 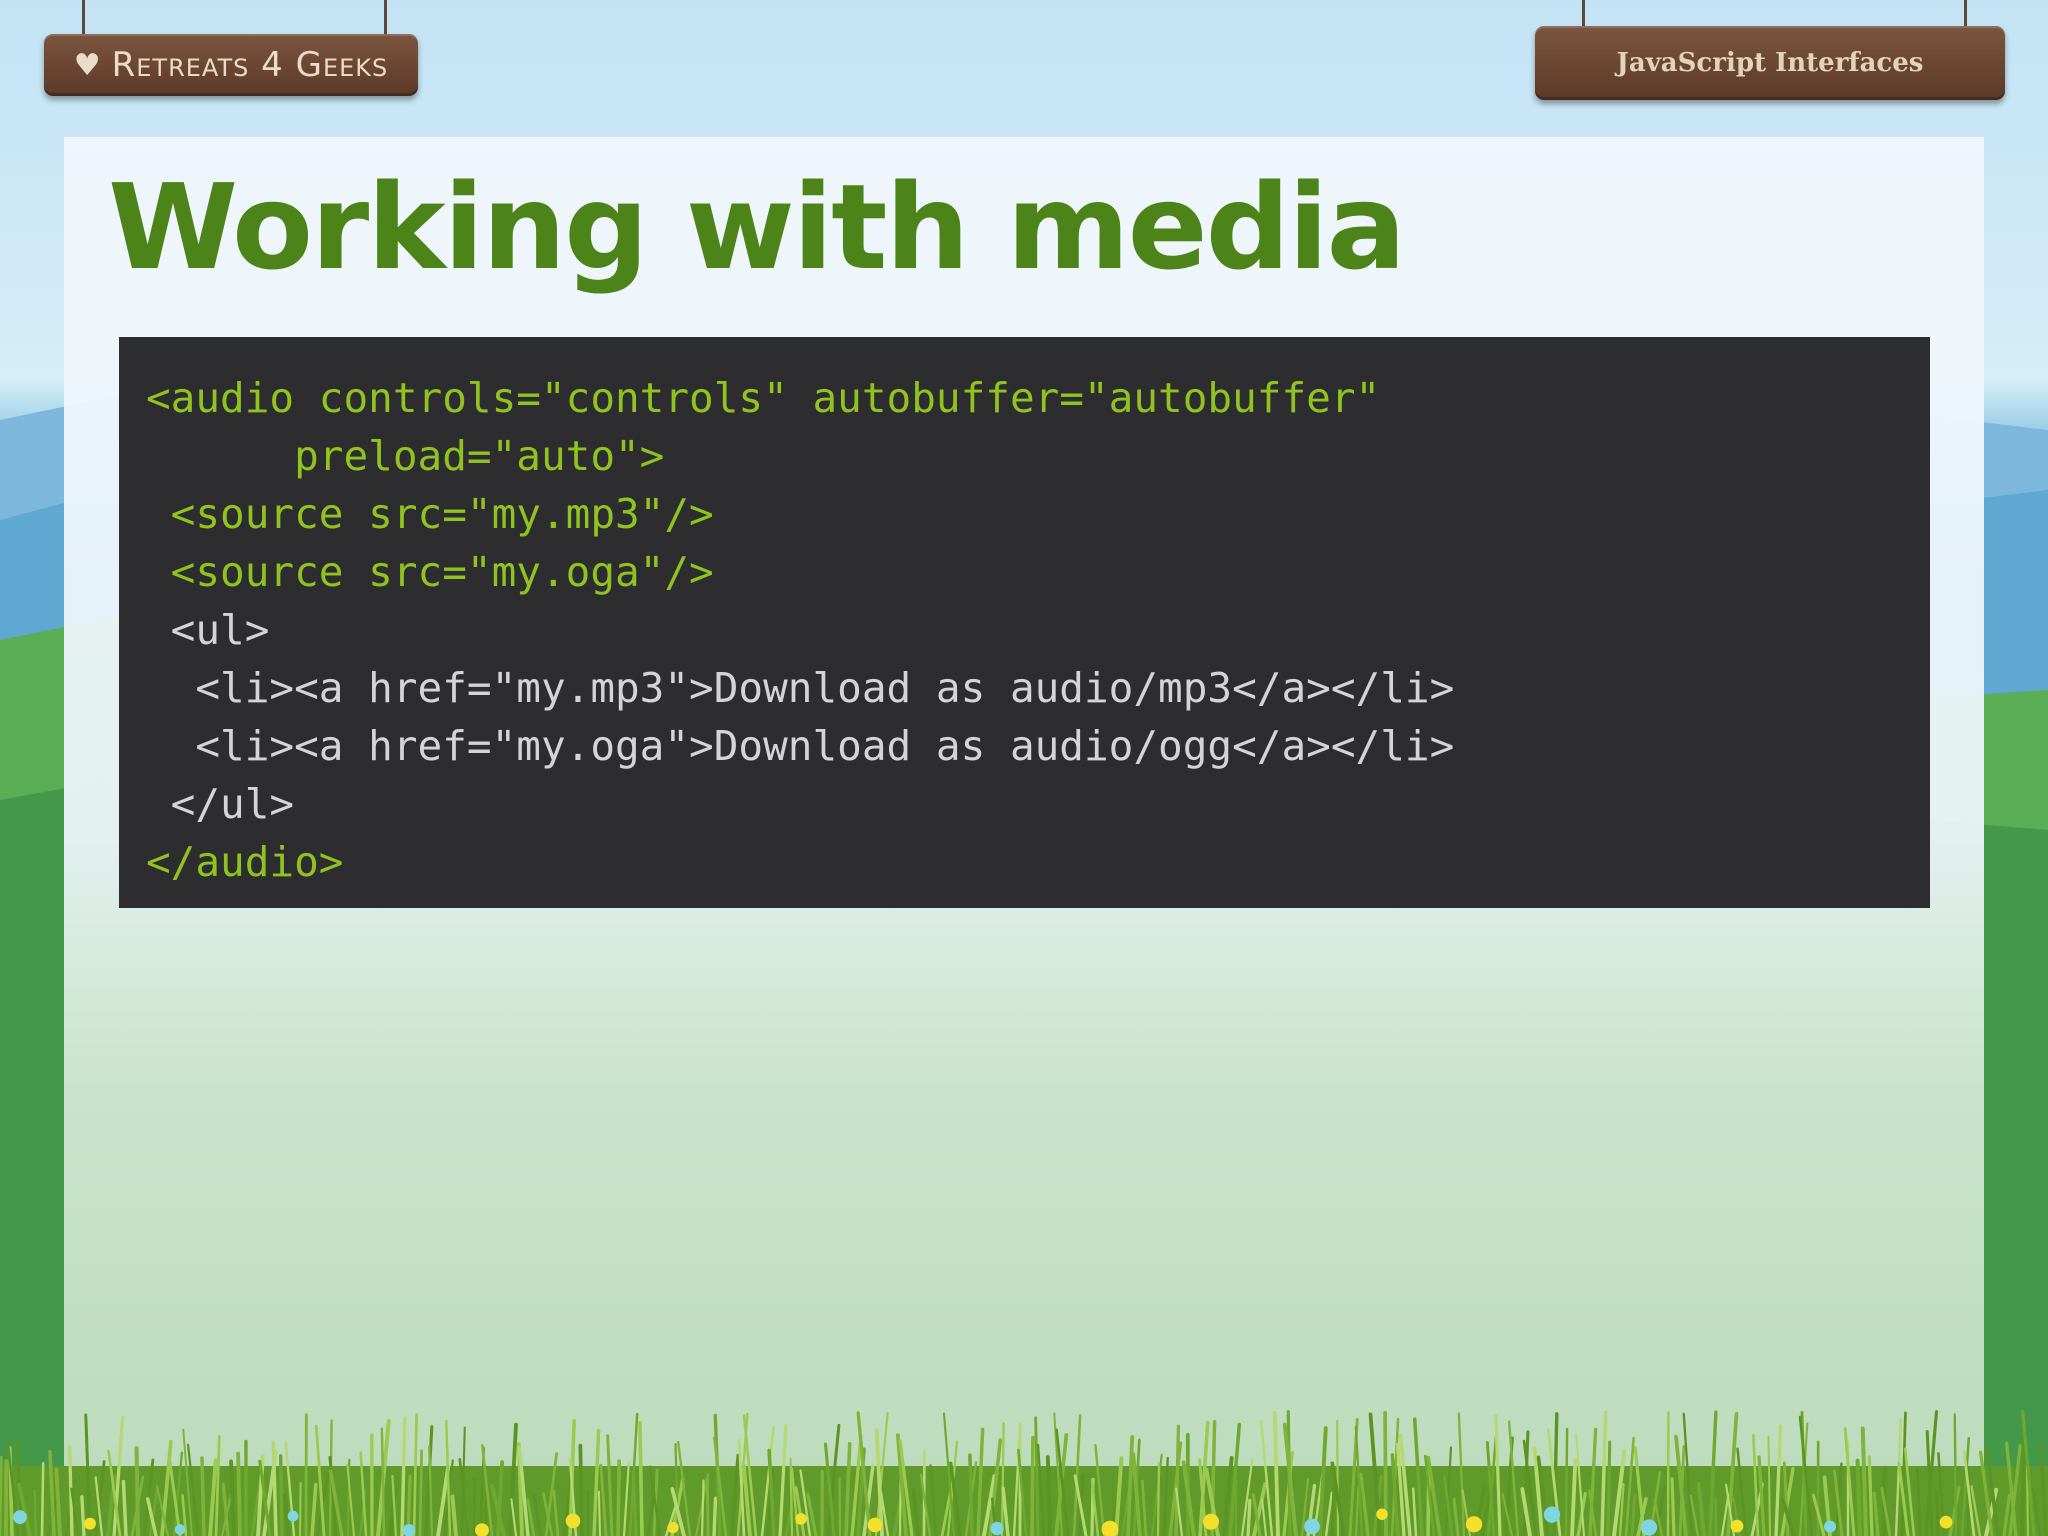 What do you see at coordinates (430, 572) in the screenshot?
I see `code-line: <source src="my.oga"/>` at bounding box center [430, 572].